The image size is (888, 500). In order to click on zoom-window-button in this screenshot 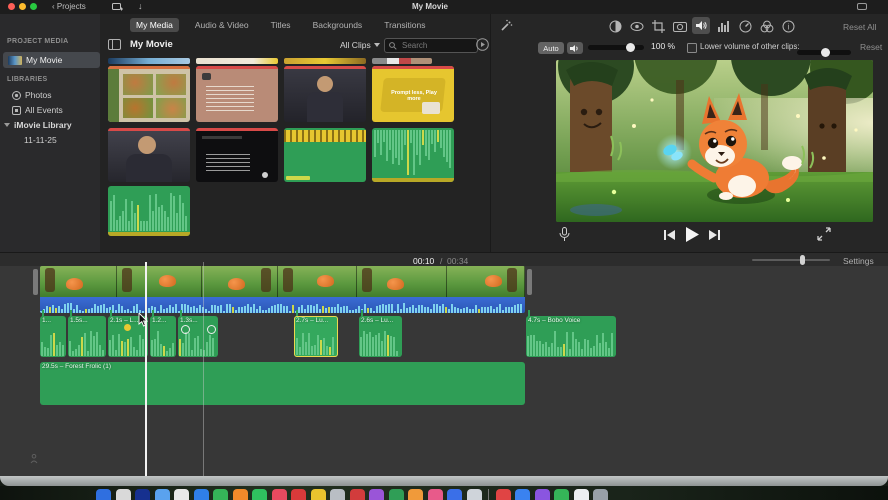, I will do `click(33, 6)`.